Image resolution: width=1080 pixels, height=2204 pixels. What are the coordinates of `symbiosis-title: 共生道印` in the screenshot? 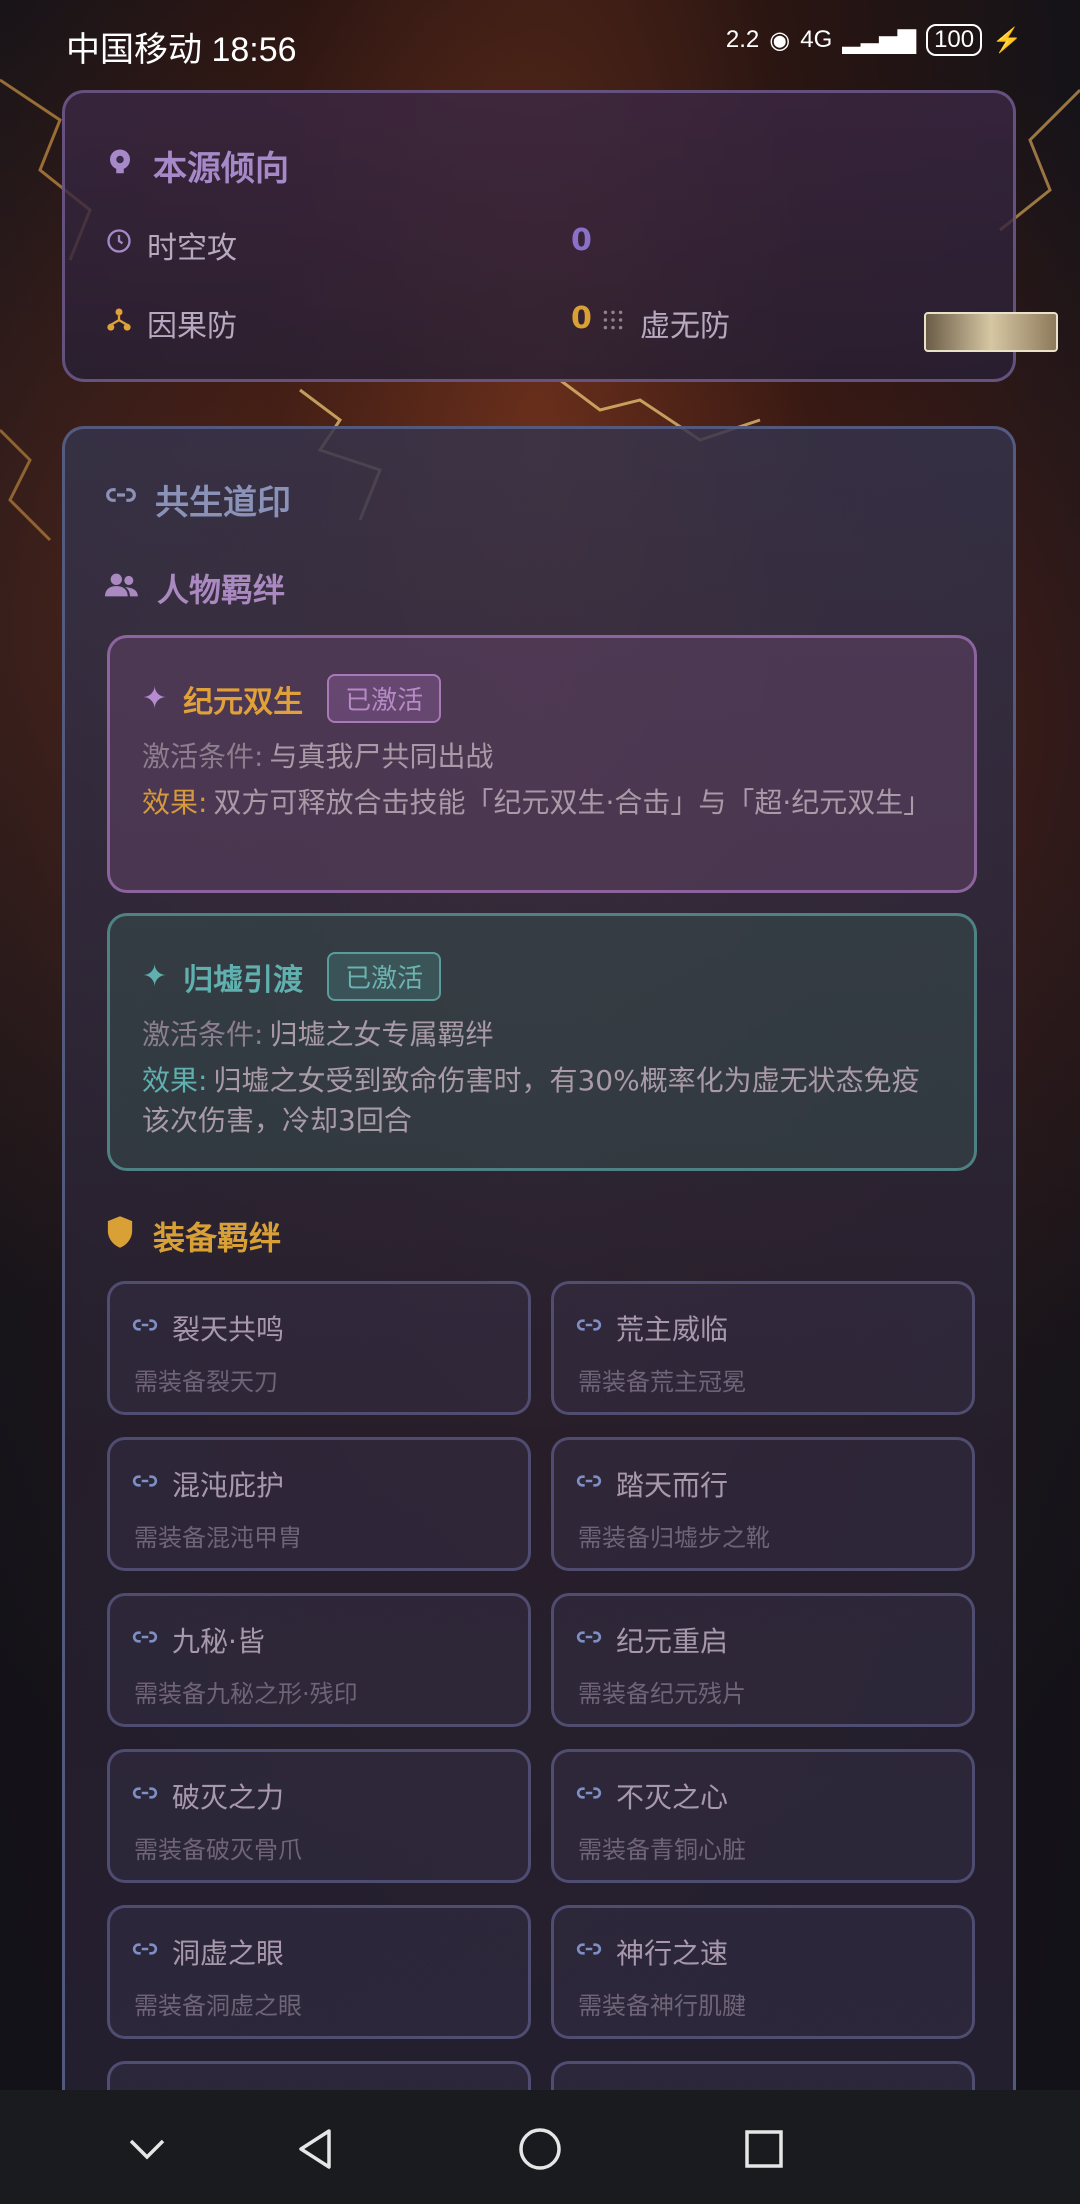 It's located at (198, 499).